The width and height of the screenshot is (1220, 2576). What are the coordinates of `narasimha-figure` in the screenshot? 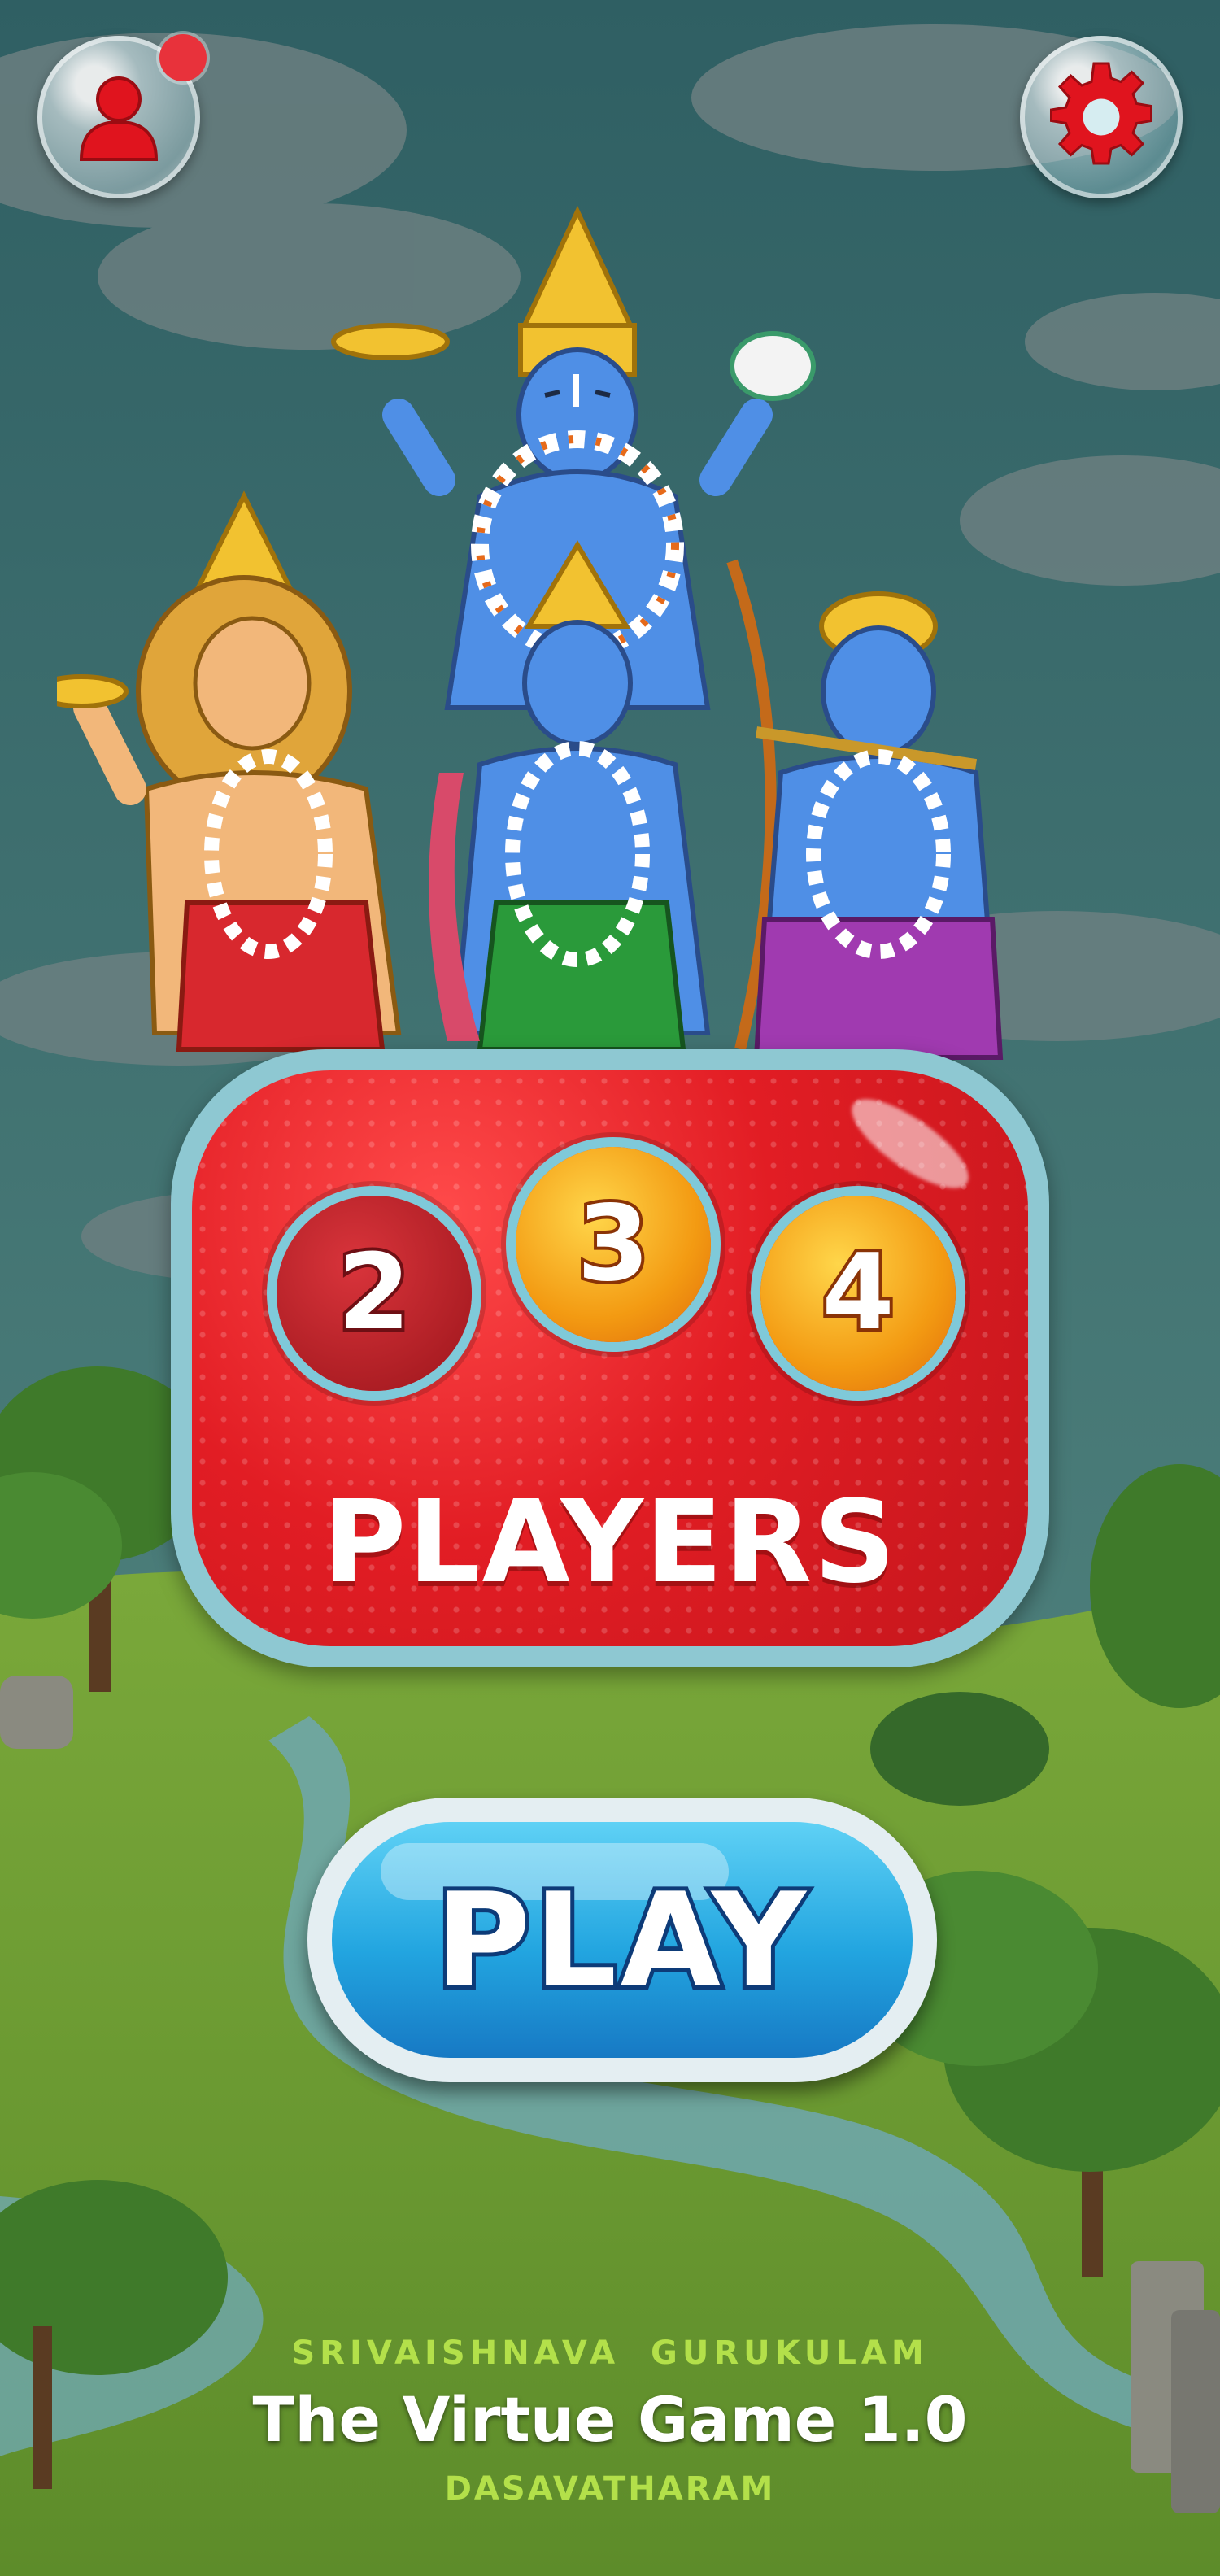 It's located at (230, 771).